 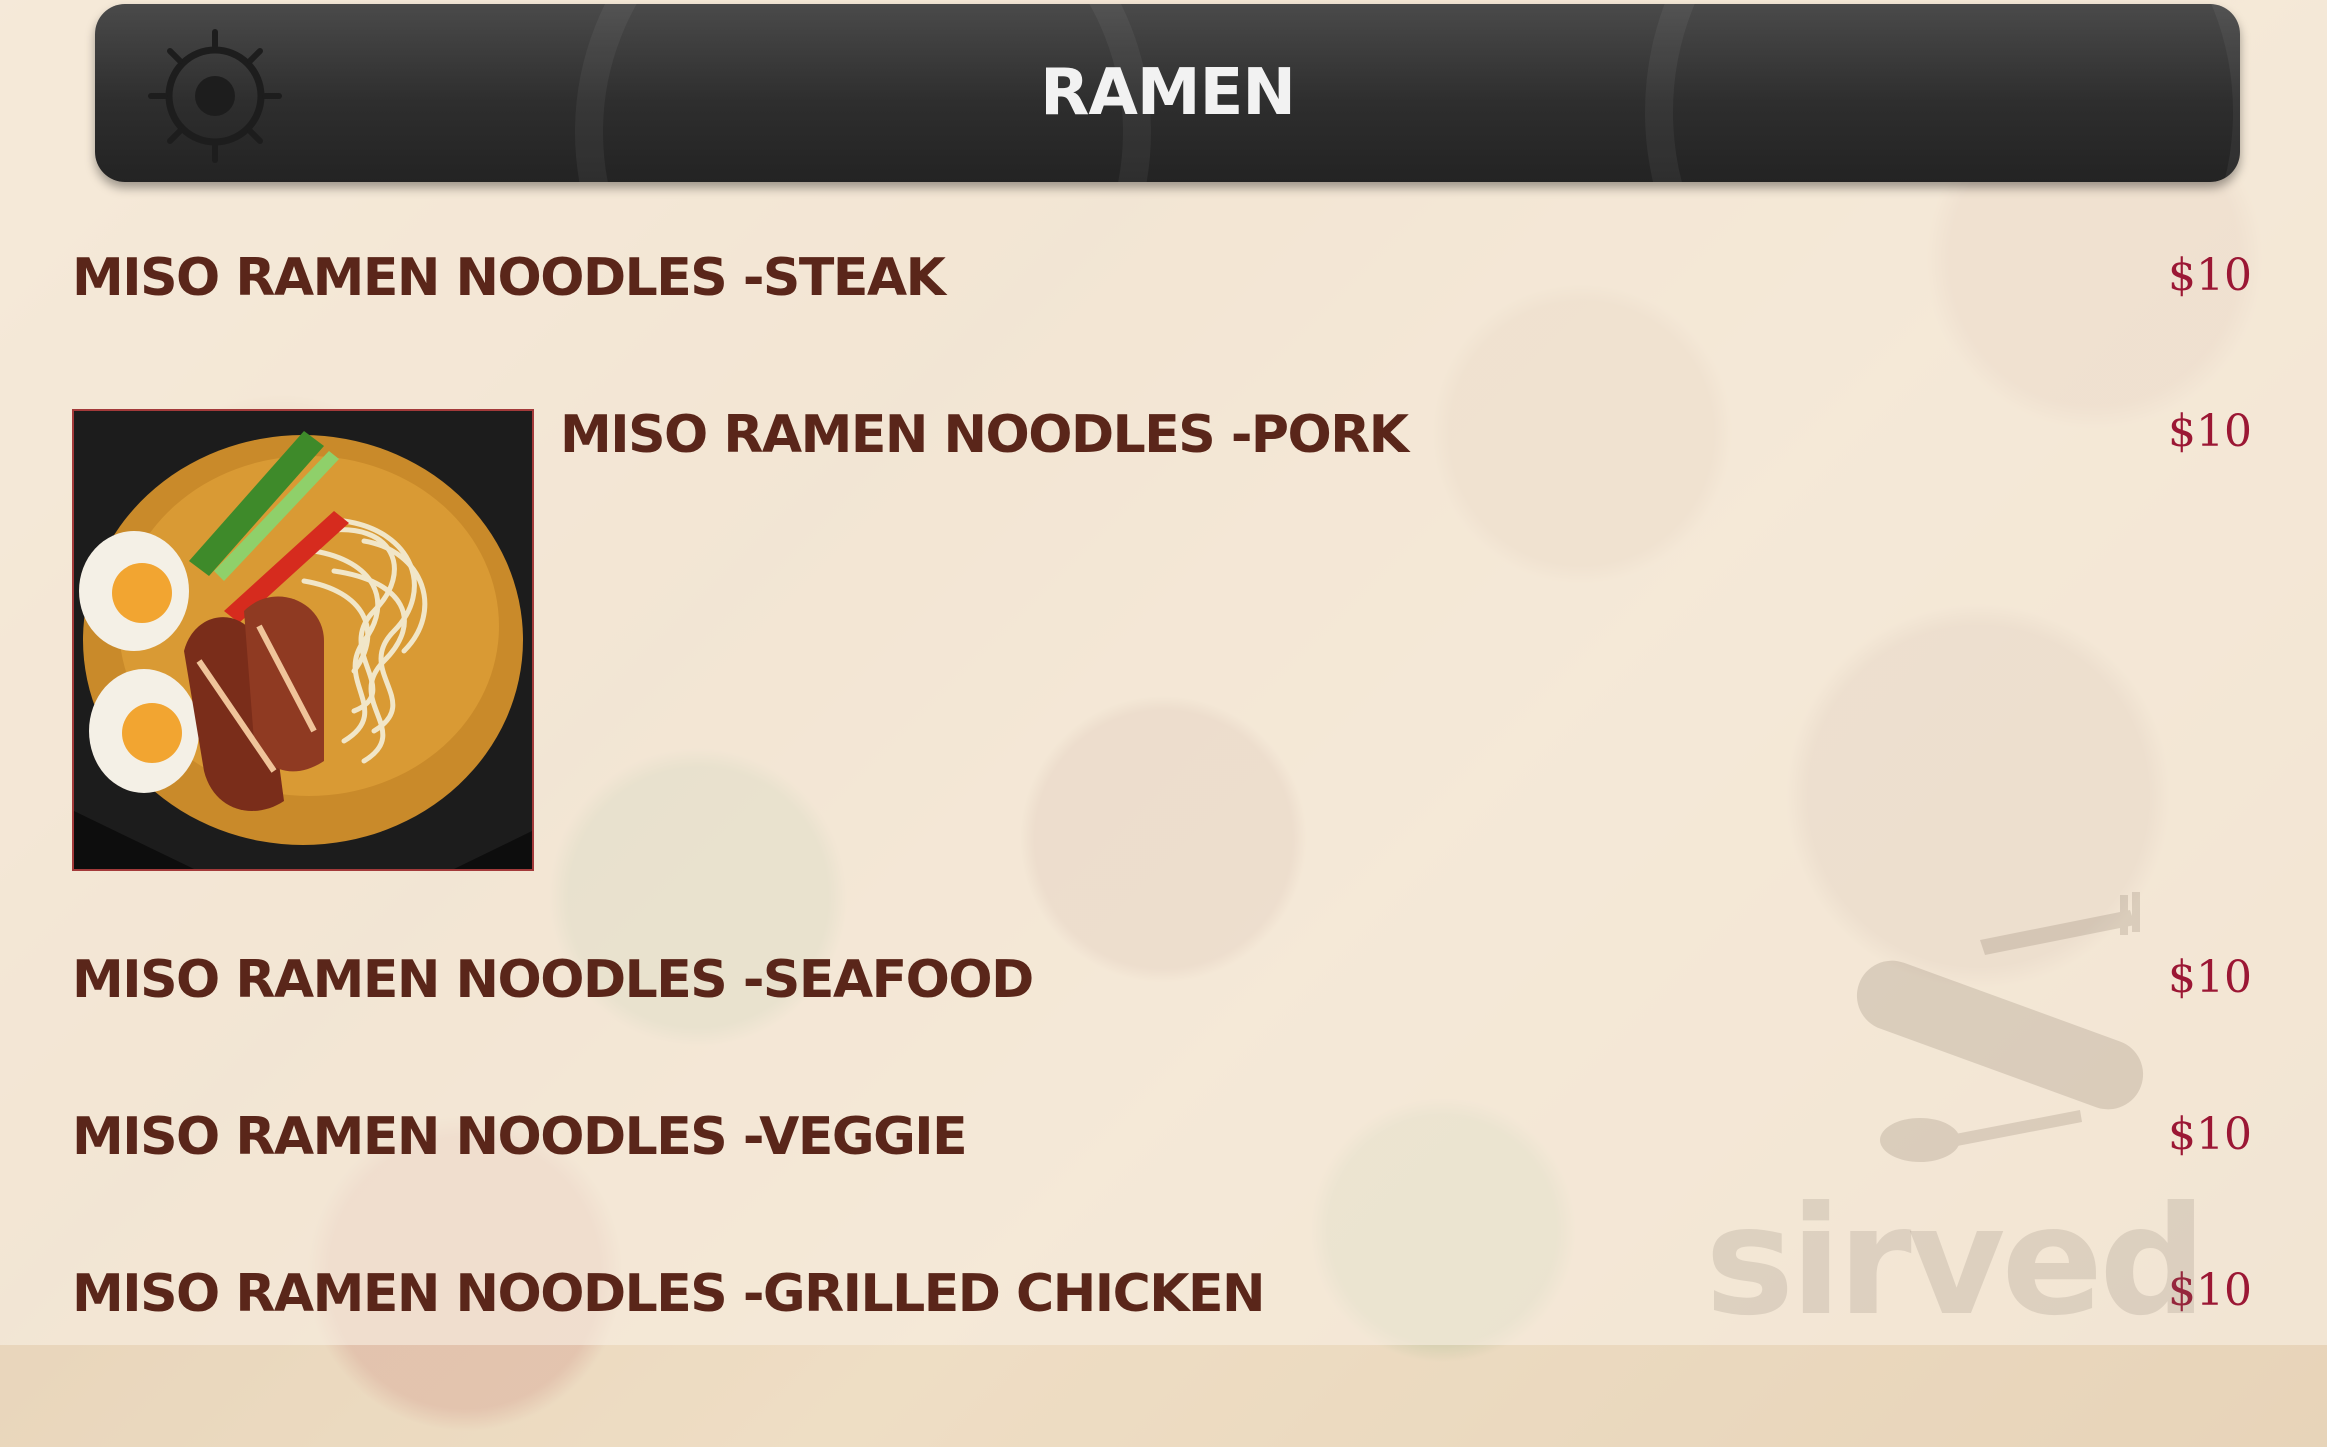 I want to click on background-overlay-bottom, so click(x=1163, y=1396).